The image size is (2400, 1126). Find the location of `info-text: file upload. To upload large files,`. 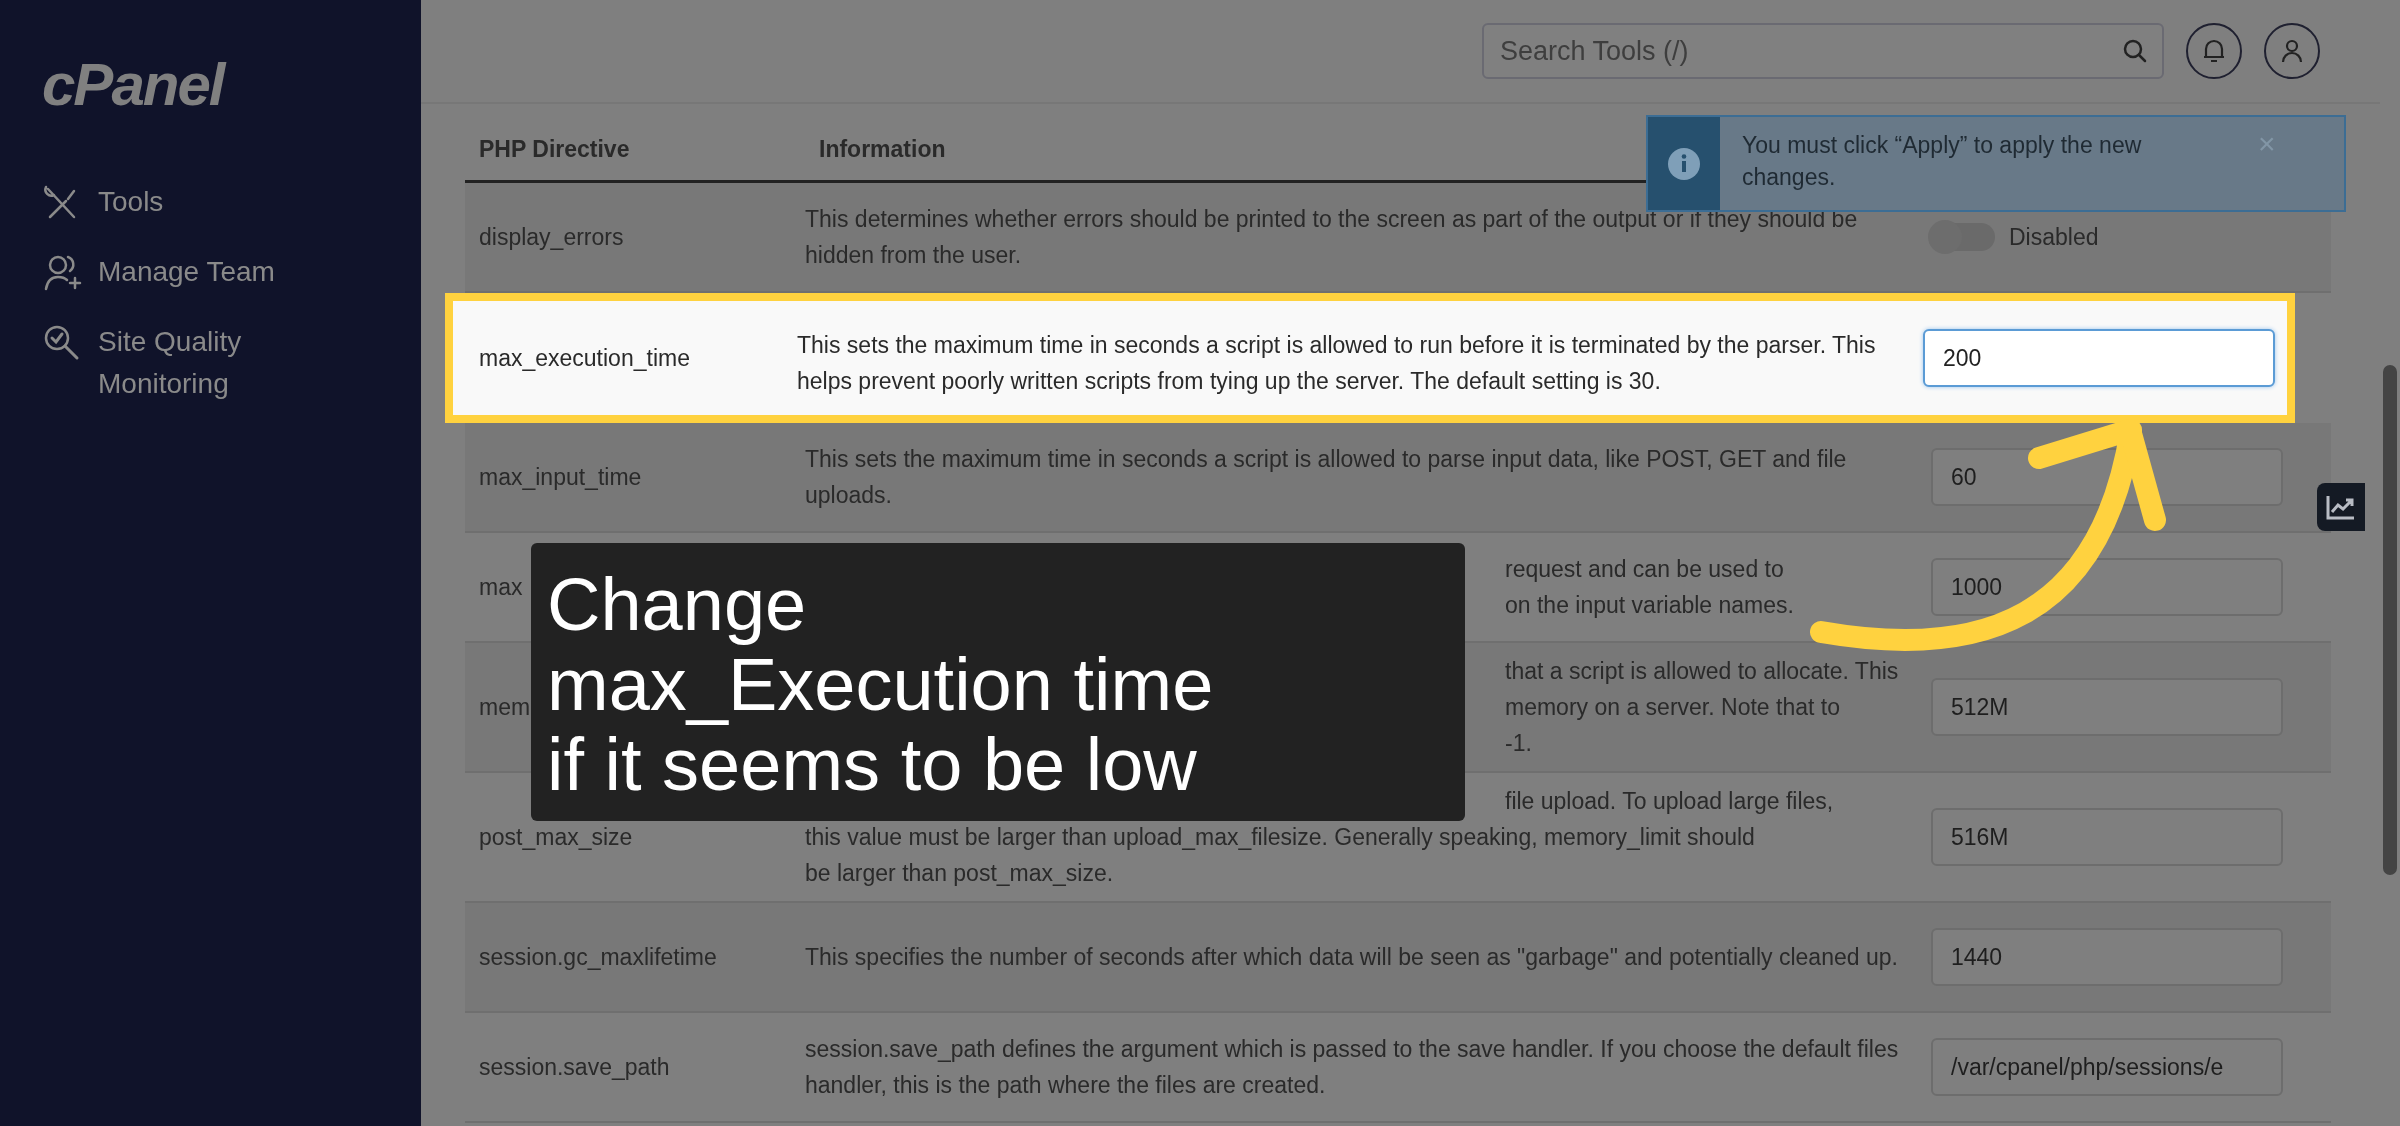

info-text: file upload. To upload large files, is located at coordinates (1669, 801).